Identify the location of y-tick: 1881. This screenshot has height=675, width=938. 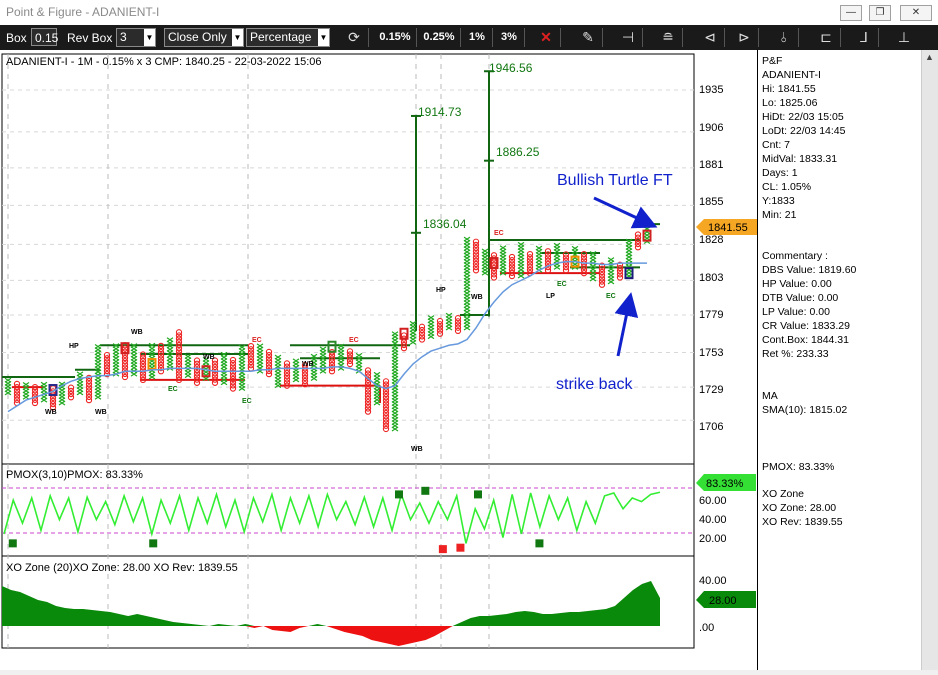
(711, 165).